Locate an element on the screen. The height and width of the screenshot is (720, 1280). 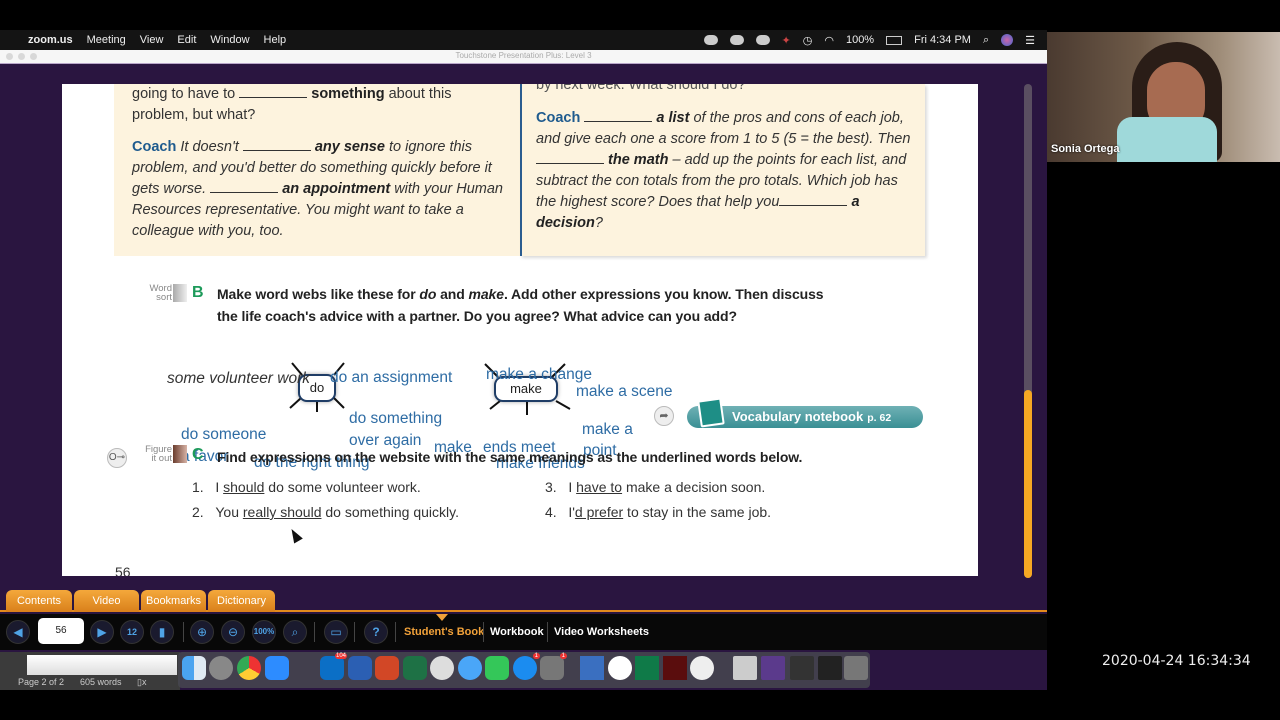
vocab-page: p. 62 is located at coordinates (879, 418).